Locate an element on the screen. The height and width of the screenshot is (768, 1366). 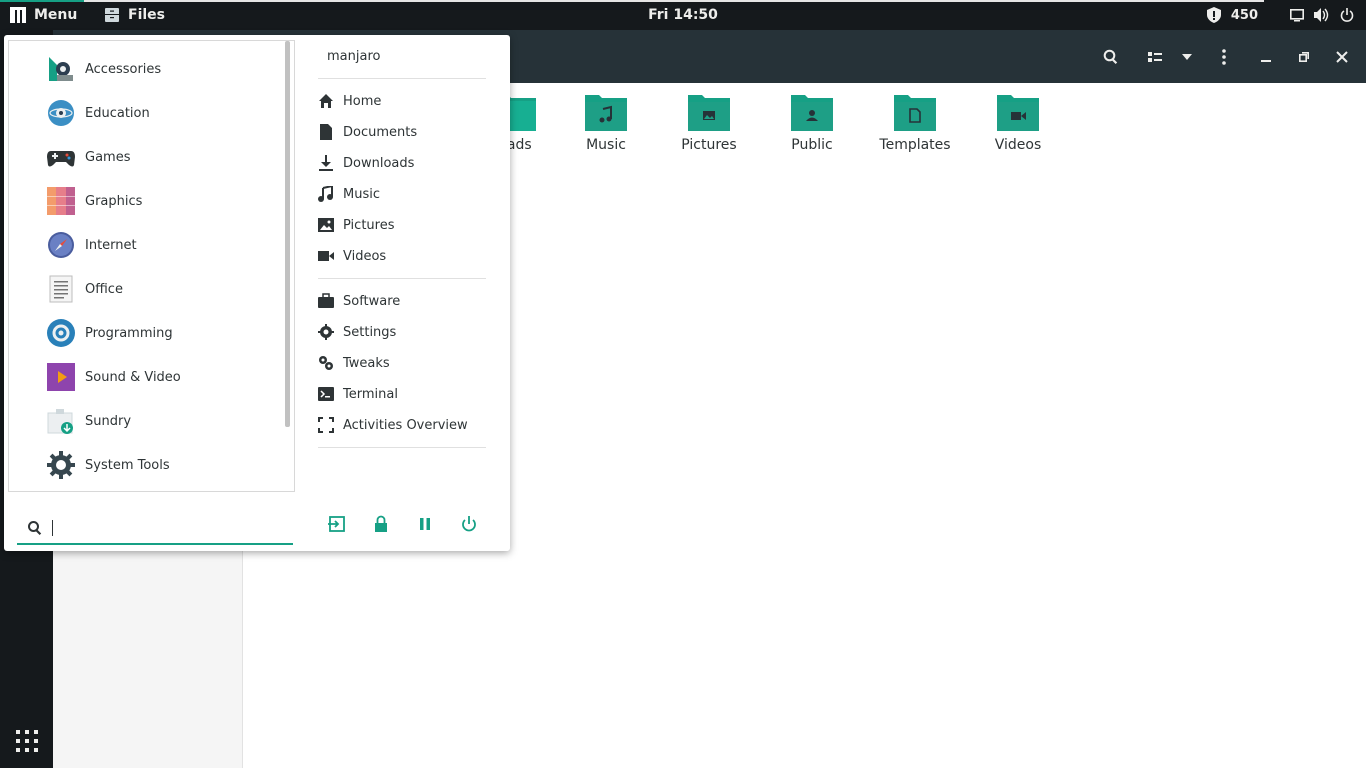
system-settings: Settings is located at coordinates (403, 332).